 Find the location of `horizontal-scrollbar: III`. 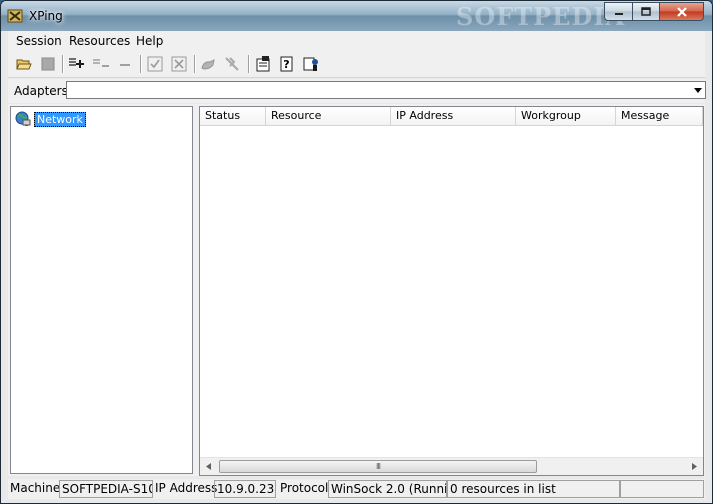

horizontal-scrollbar: III is located at coordinates (451, 466).